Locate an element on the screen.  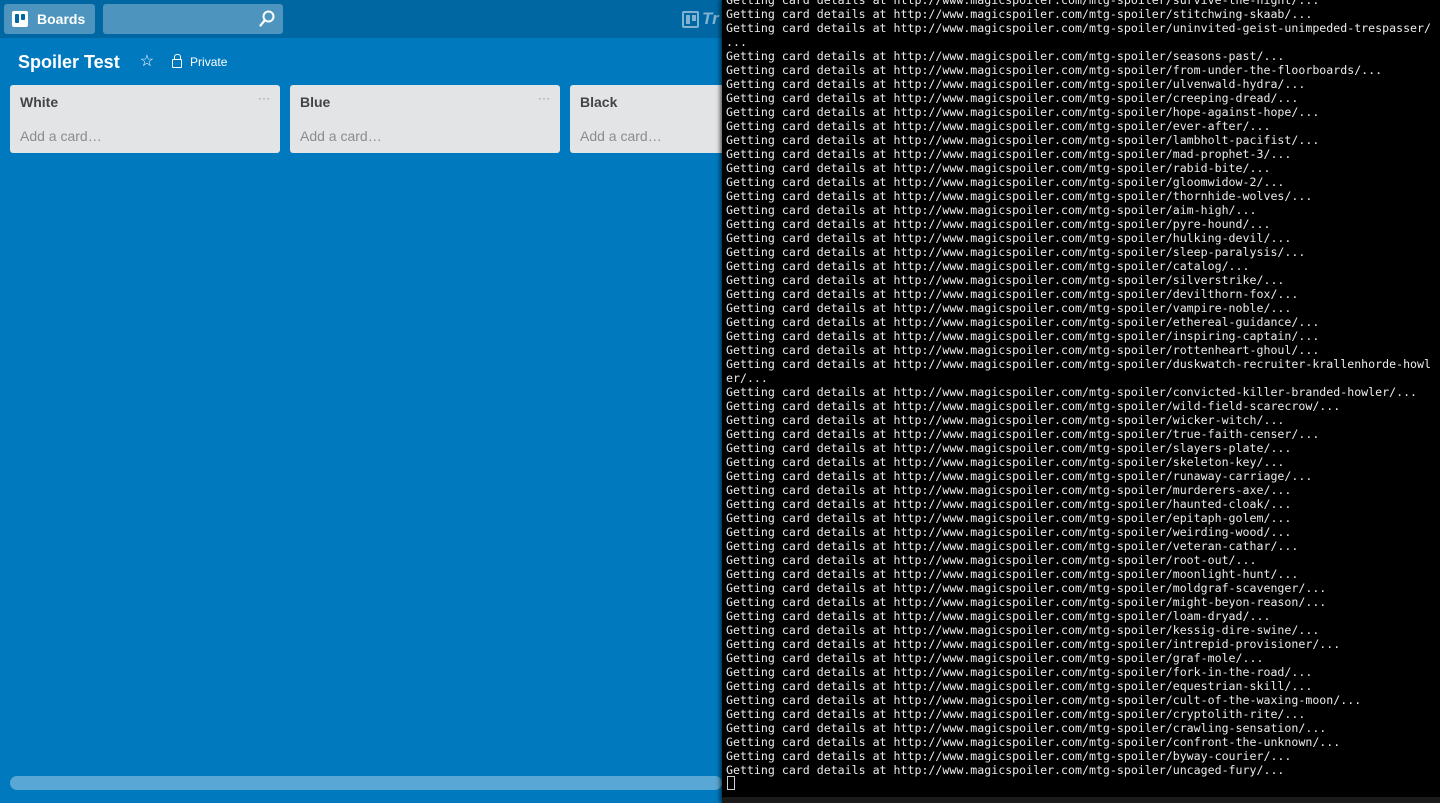
list-title: White is located at coordinates (39, 102).